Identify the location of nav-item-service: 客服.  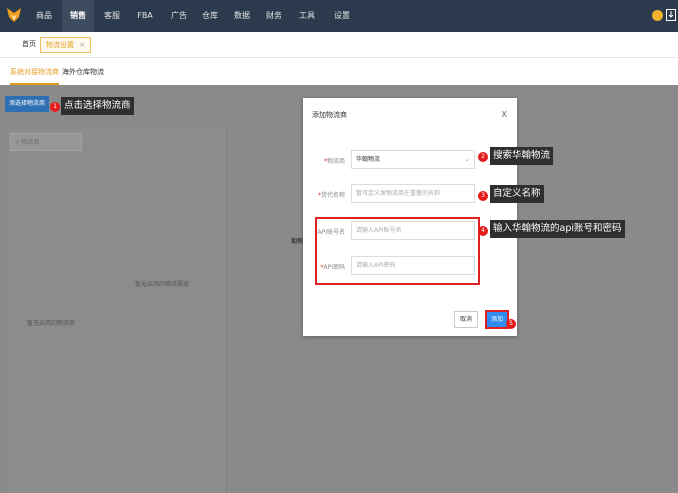
(112, 16).